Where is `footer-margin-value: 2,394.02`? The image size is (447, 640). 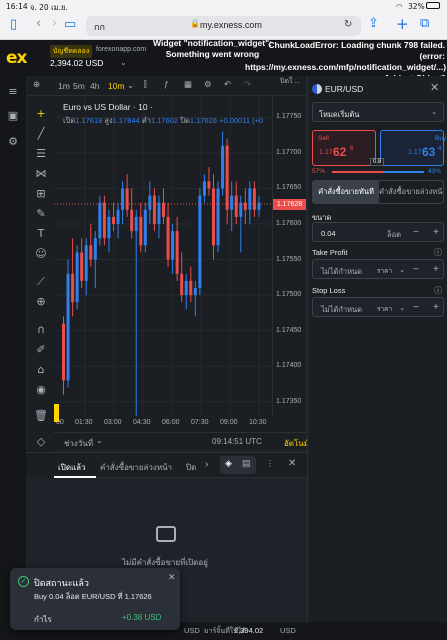 footer-margin-value: 2,394.02 is located at coordinates (249, 630).